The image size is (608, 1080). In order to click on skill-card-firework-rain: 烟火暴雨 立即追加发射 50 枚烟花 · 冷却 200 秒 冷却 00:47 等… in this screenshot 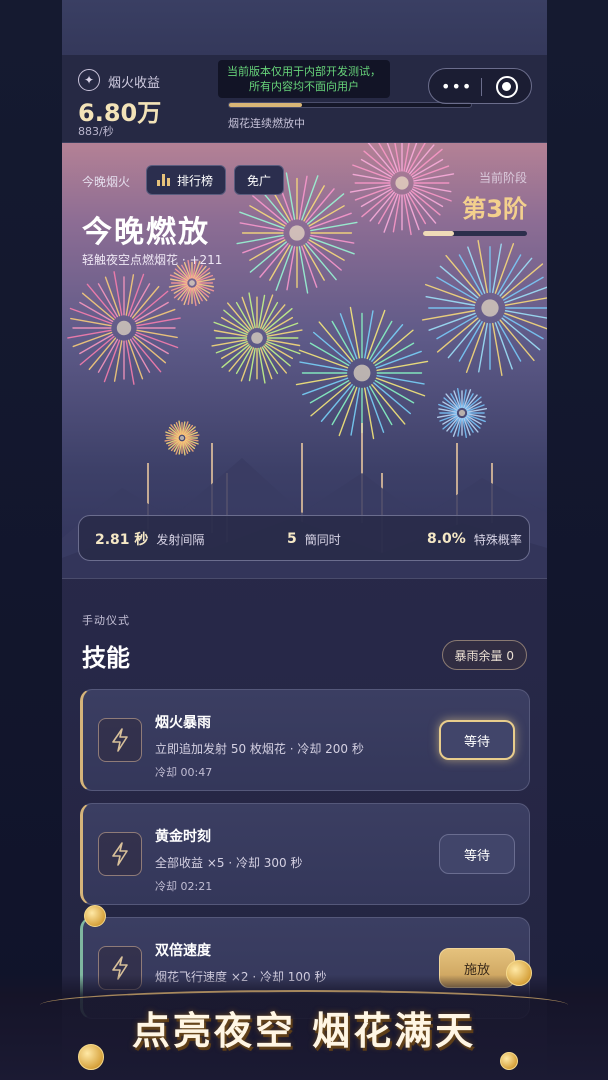, I will do `click(305, 740)`.